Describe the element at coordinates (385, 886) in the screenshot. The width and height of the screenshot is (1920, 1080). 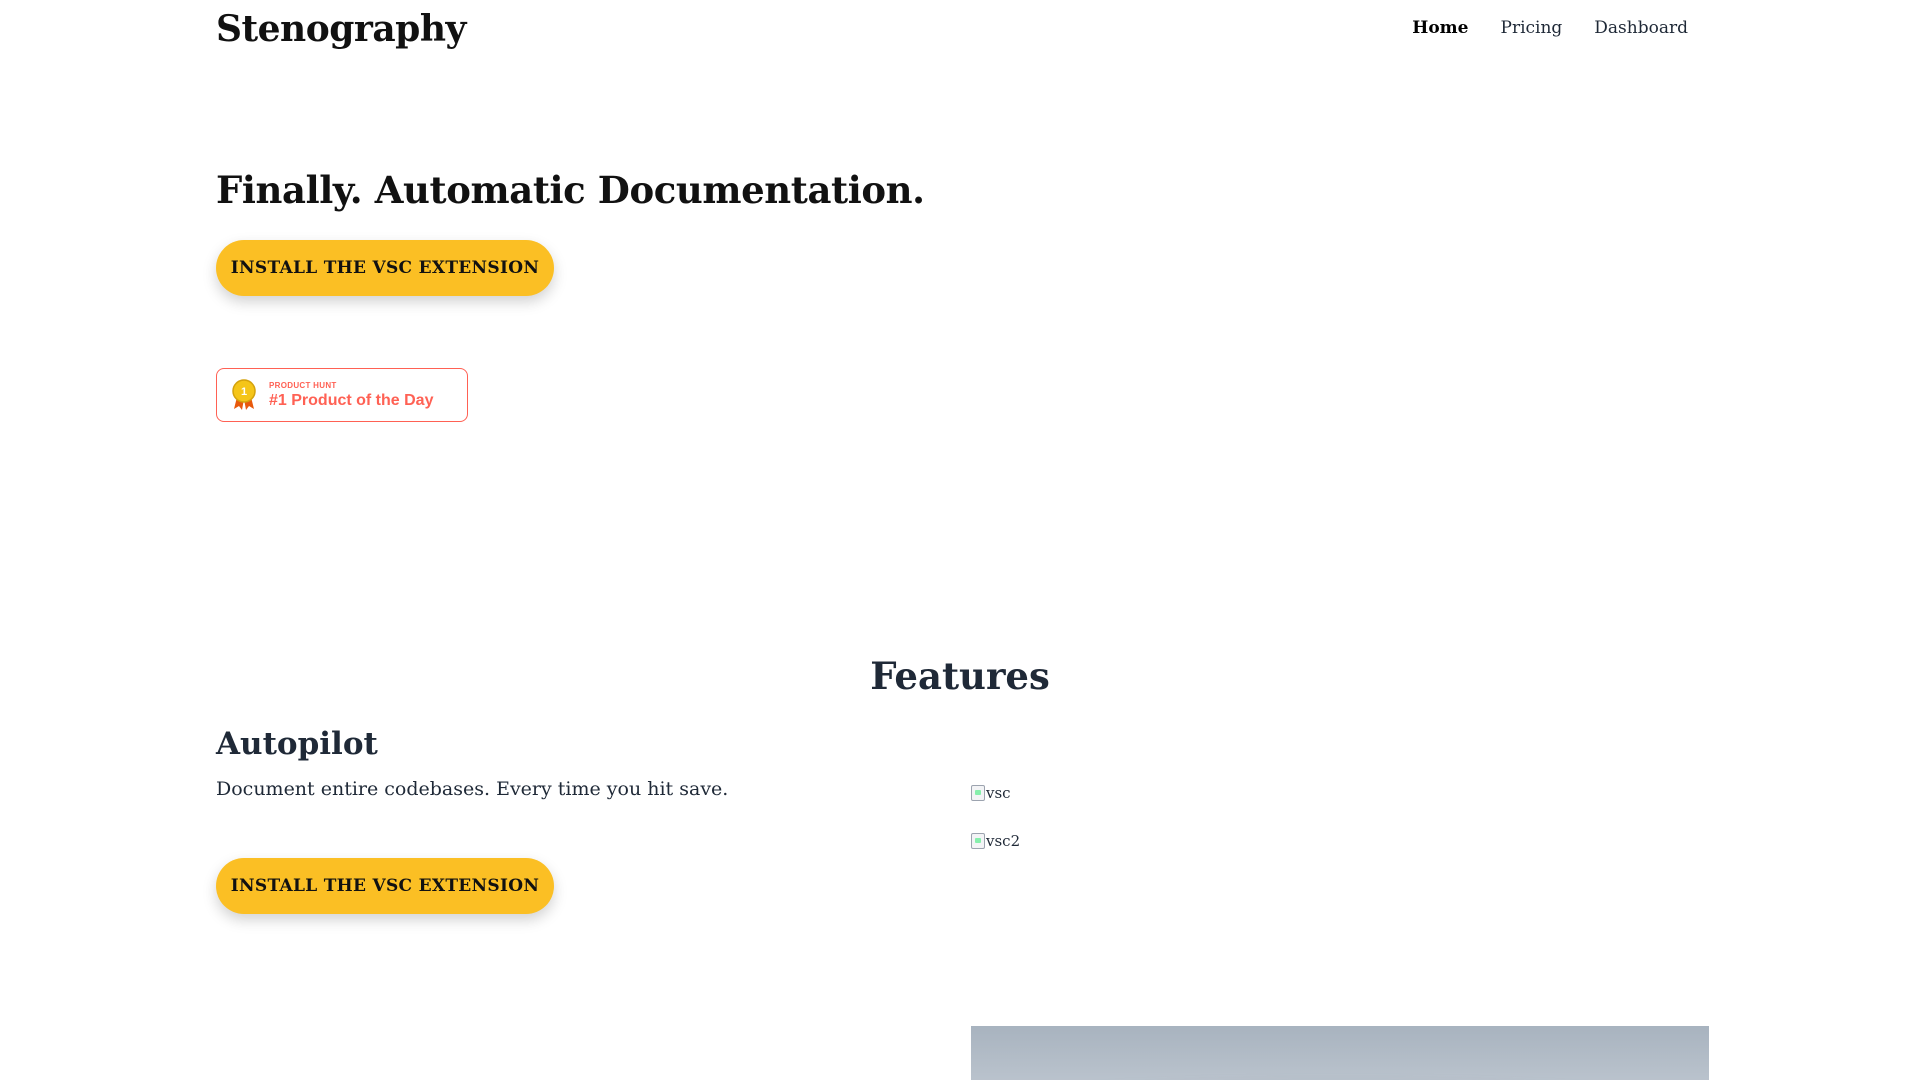
I see `install-extension-button-feature: INSTALL THE VSC EXTENSION` at that location.